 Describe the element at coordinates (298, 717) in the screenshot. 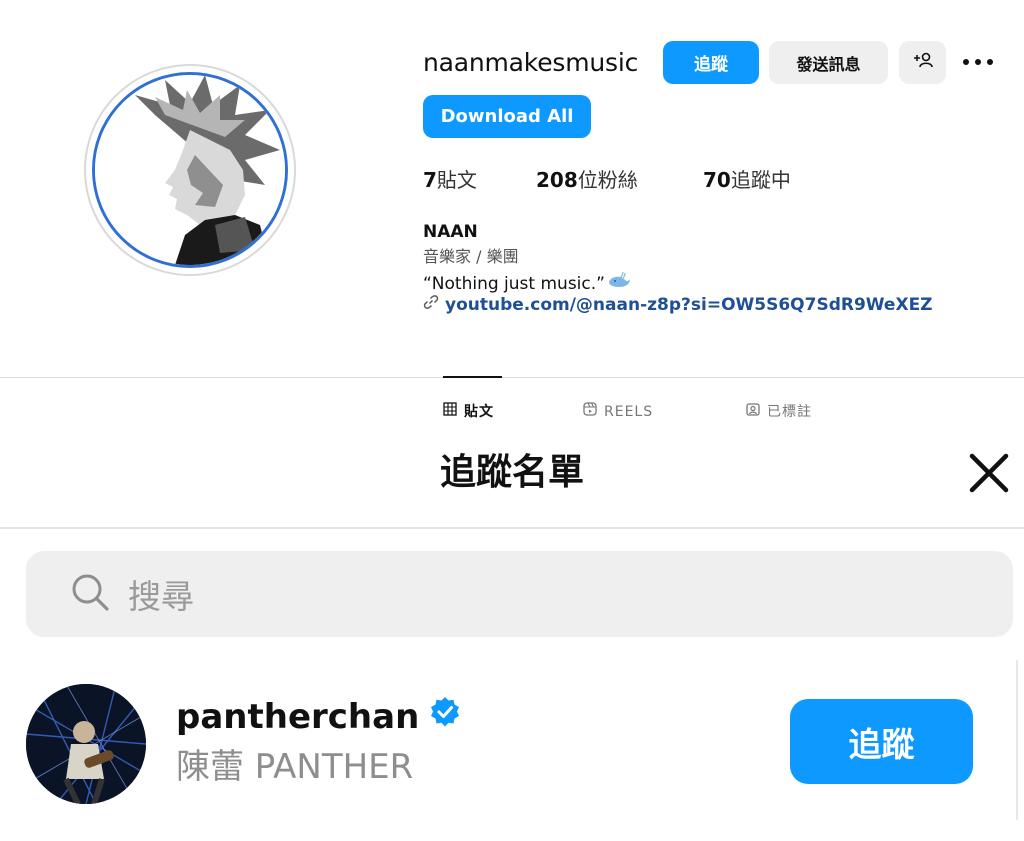

I see `result-handle-text: pantherchan` at that location.